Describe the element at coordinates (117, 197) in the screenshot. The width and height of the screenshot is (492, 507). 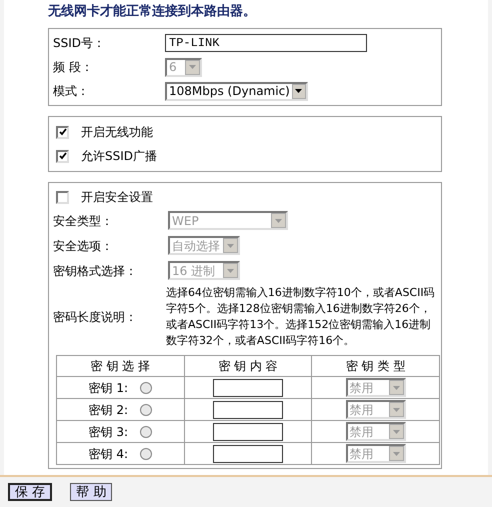
I see `checkbox-label: 开启安全设置` at that location.